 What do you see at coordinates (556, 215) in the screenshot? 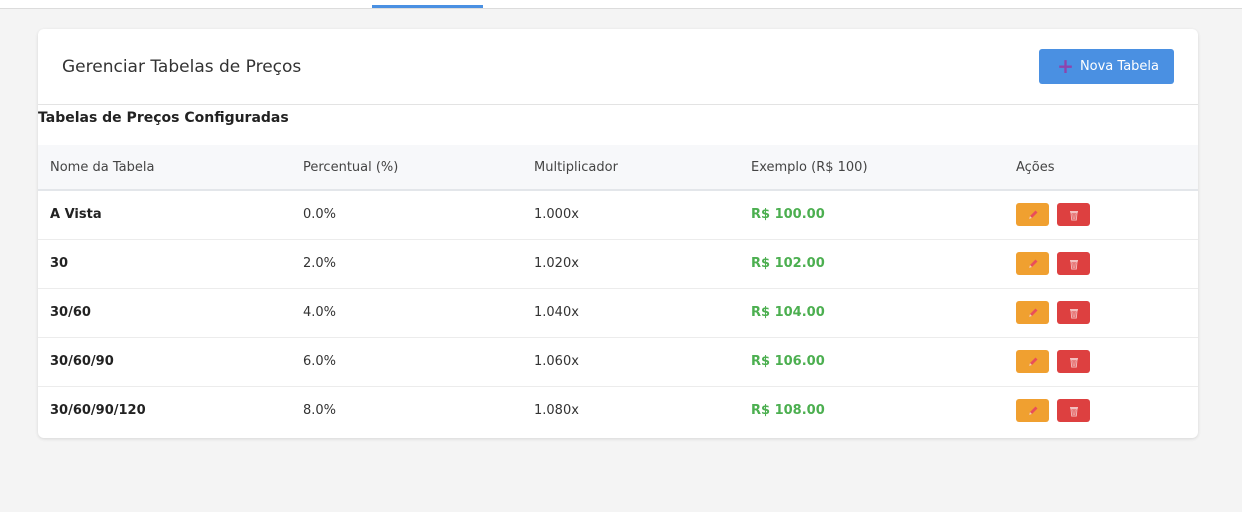
I see `cell-multiplier: 1.000x` at bounding box center [556, 215].